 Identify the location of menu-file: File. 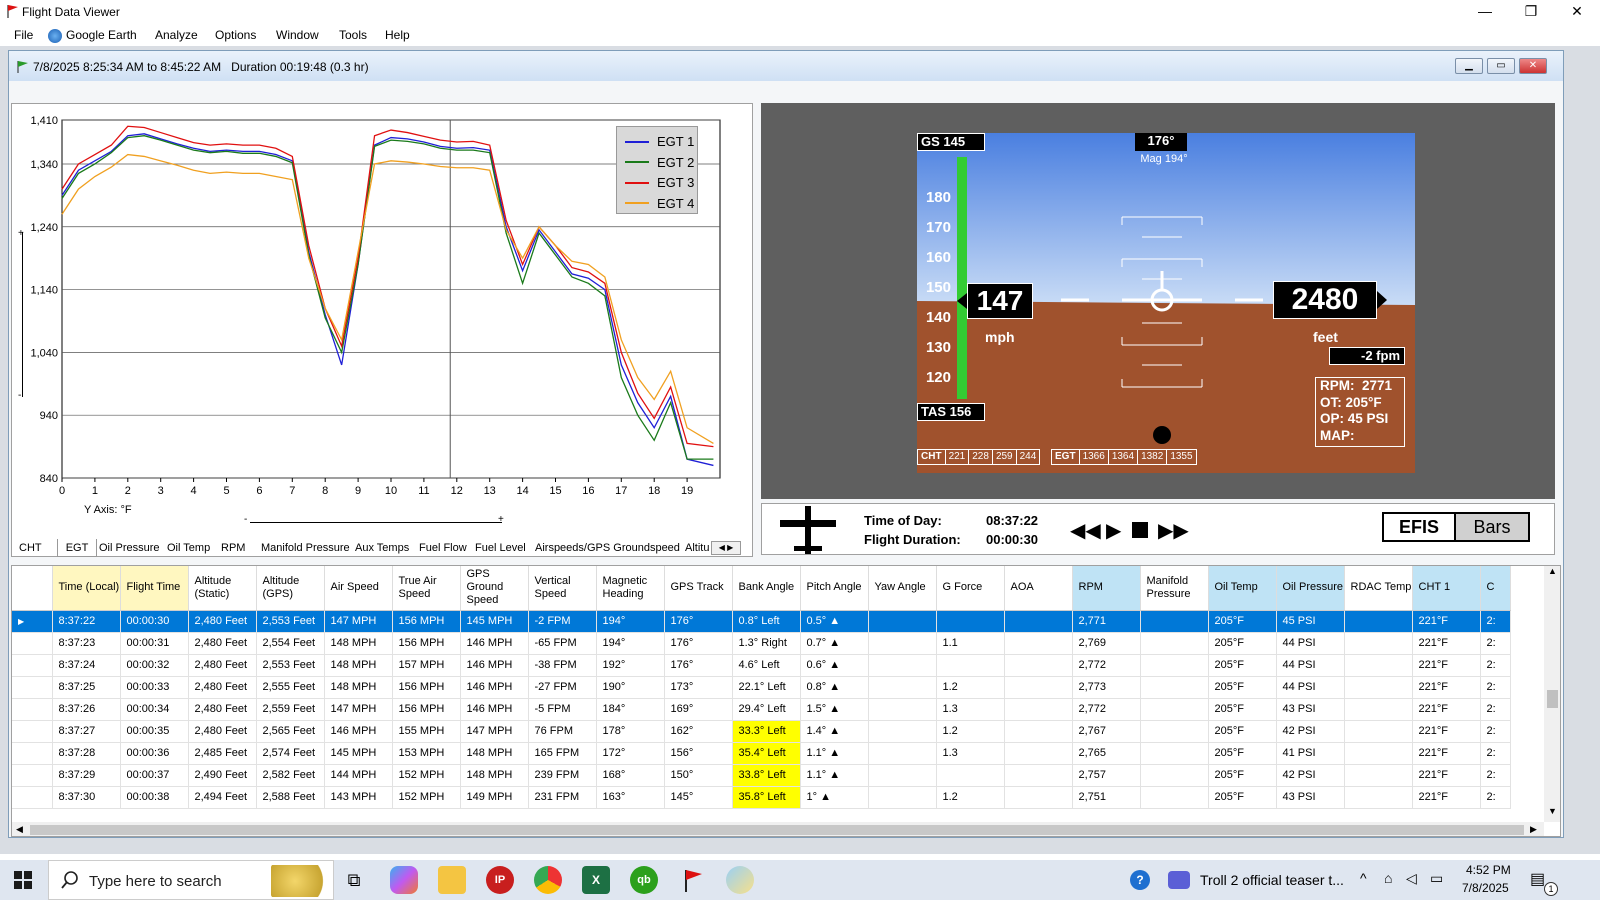
(23, 35).